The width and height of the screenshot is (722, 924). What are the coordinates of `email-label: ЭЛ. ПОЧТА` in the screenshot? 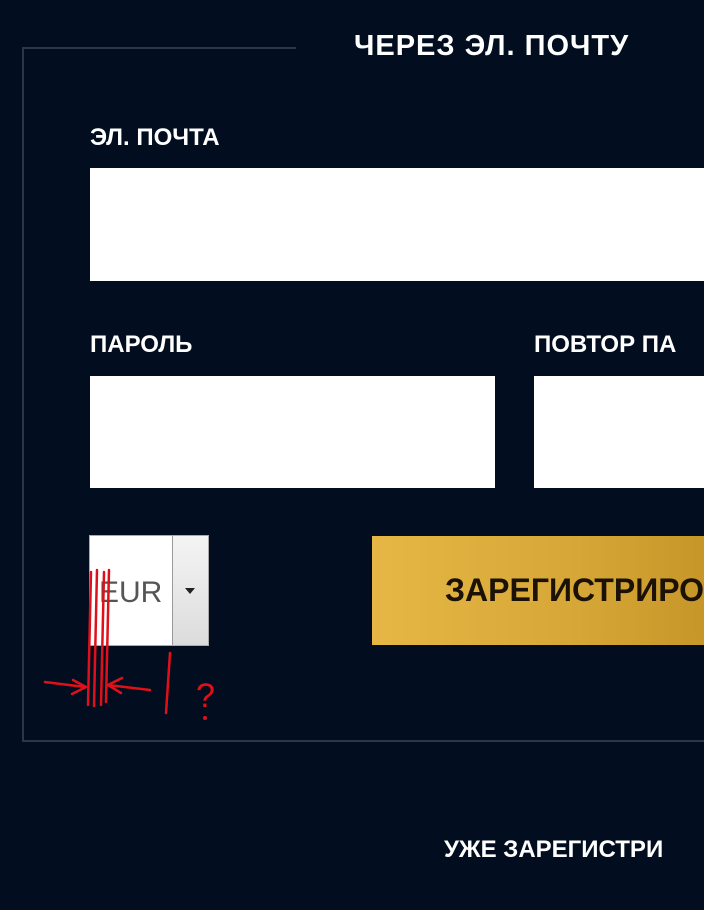 It's located at (155, 137).